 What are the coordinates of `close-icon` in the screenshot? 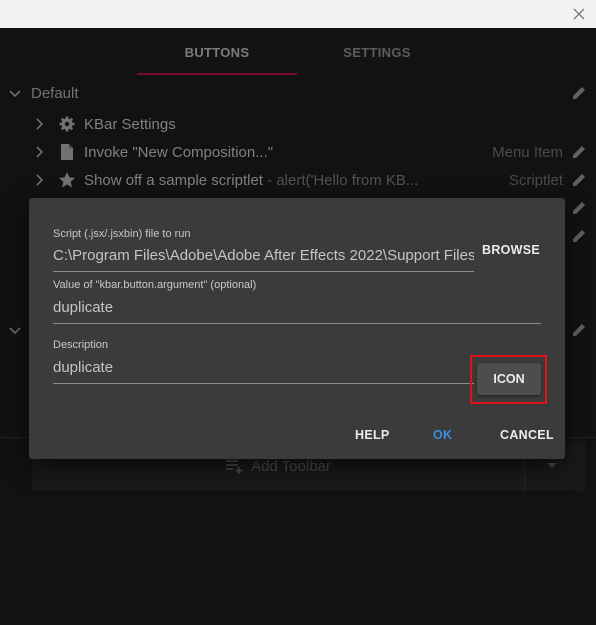 It's located at (579, 14).